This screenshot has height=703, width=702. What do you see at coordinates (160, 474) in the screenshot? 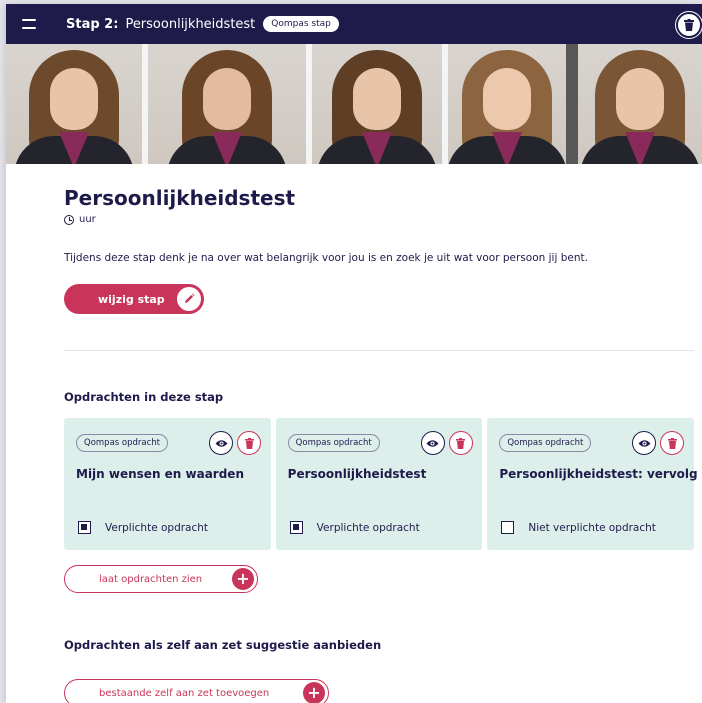
I see `assignment-title: Mijn wensen en waarden` at bounding box center [160, 474].